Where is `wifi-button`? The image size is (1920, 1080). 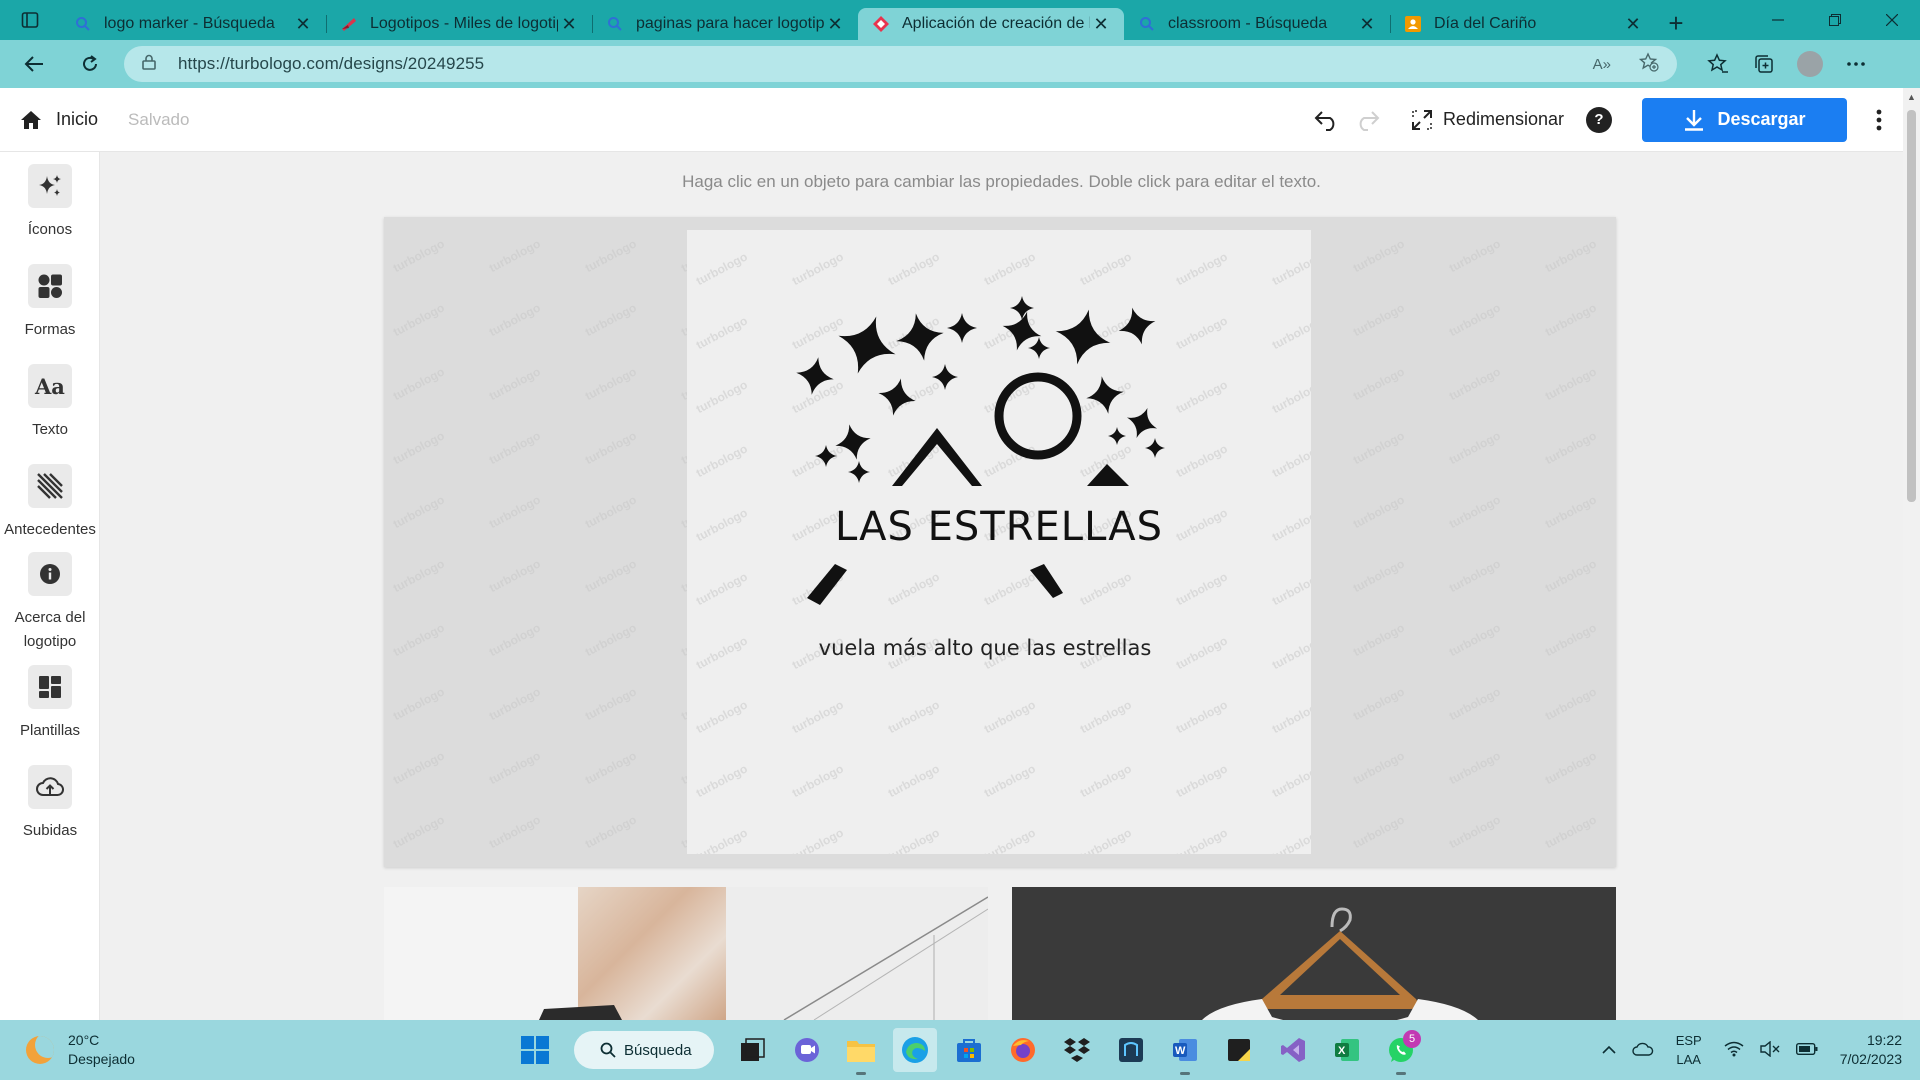
wifi-button is located at coordinates (1734, 1050).